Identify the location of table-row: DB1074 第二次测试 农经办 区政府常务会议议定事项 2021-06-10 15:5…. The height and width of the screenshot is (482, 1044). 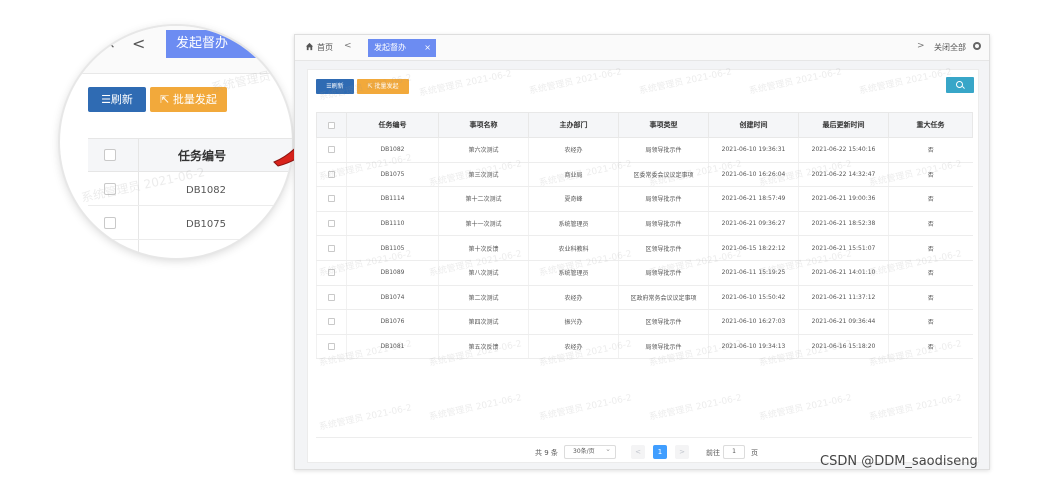
(644, 298).